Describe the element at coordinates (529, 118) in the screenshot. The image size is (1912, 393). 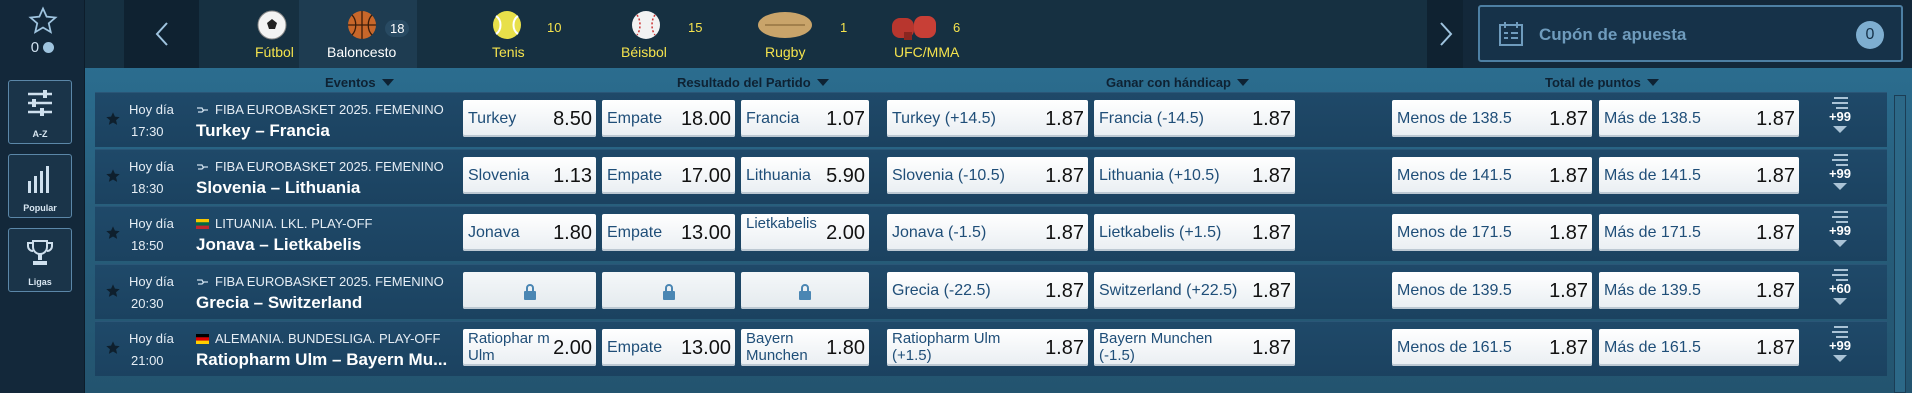
I see `odd-button: Turkey 8.50` at that location.